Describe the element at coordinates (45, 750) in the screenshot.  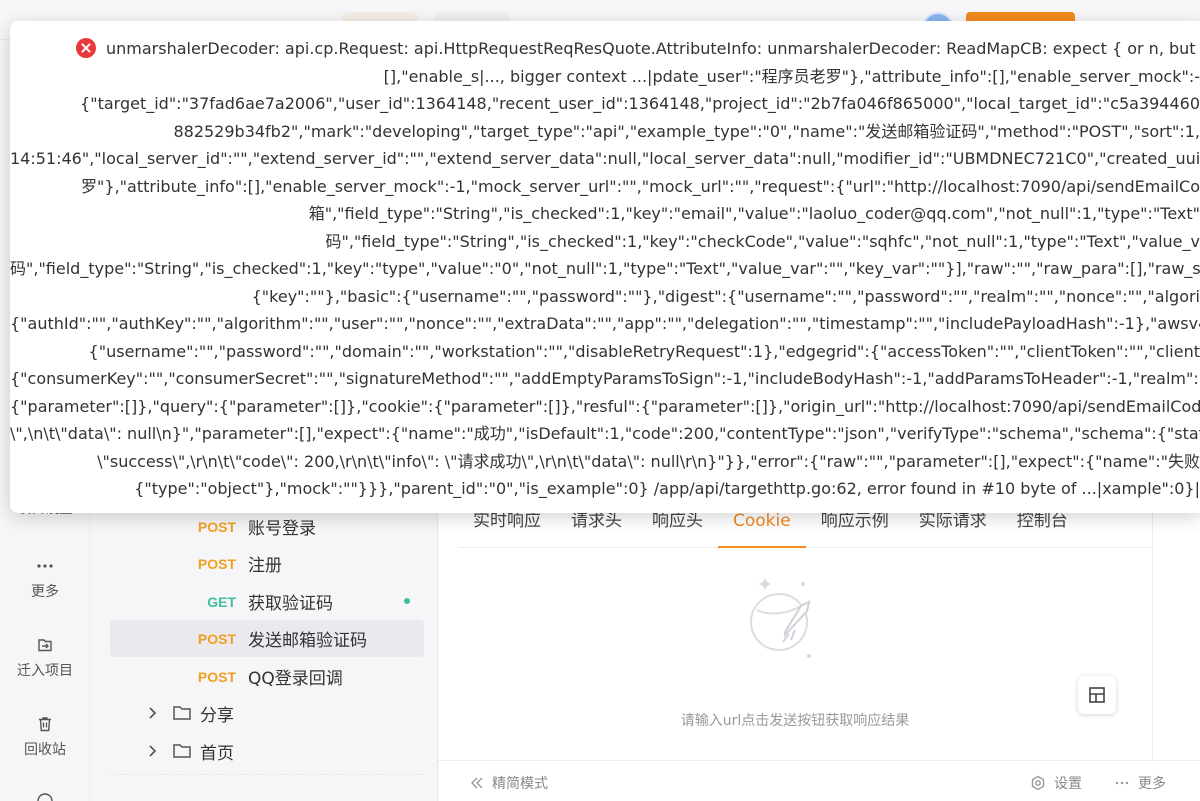
I see `rail-item-label: 回收站` at that location.